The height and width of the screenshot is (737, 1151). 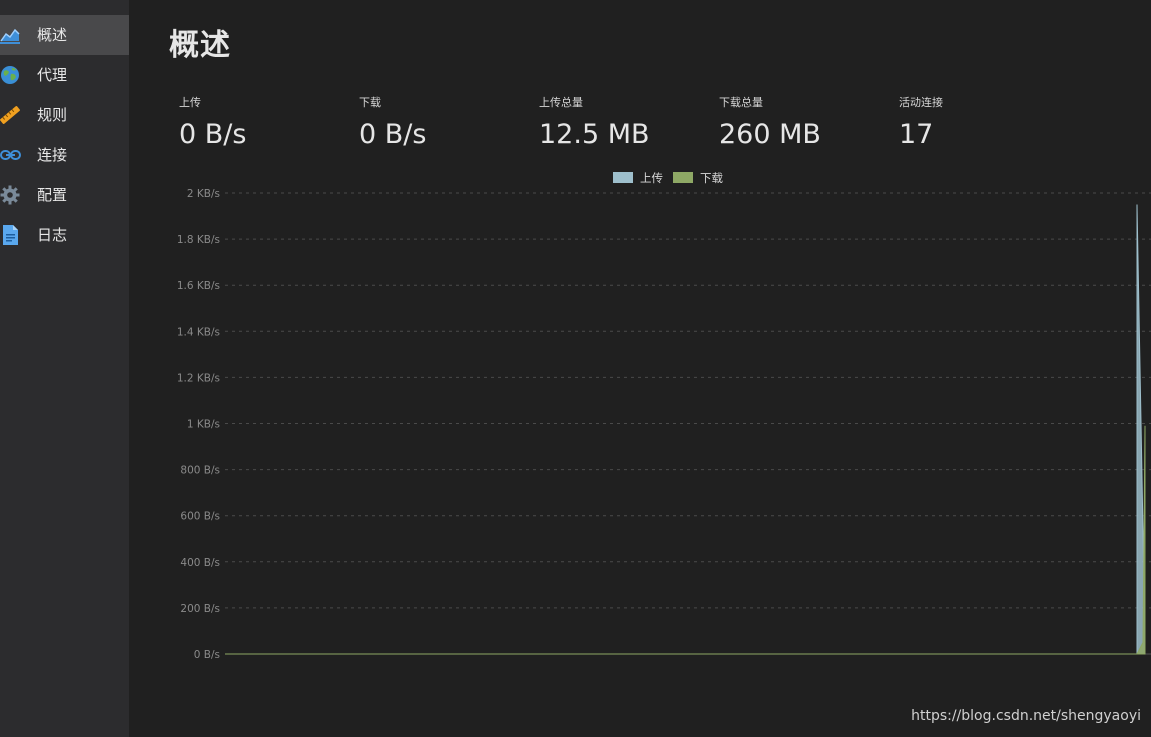 I want to click on sidebar-nav: 概述 代理 规则 连接 配置 日志, so click(x=64, y=135).